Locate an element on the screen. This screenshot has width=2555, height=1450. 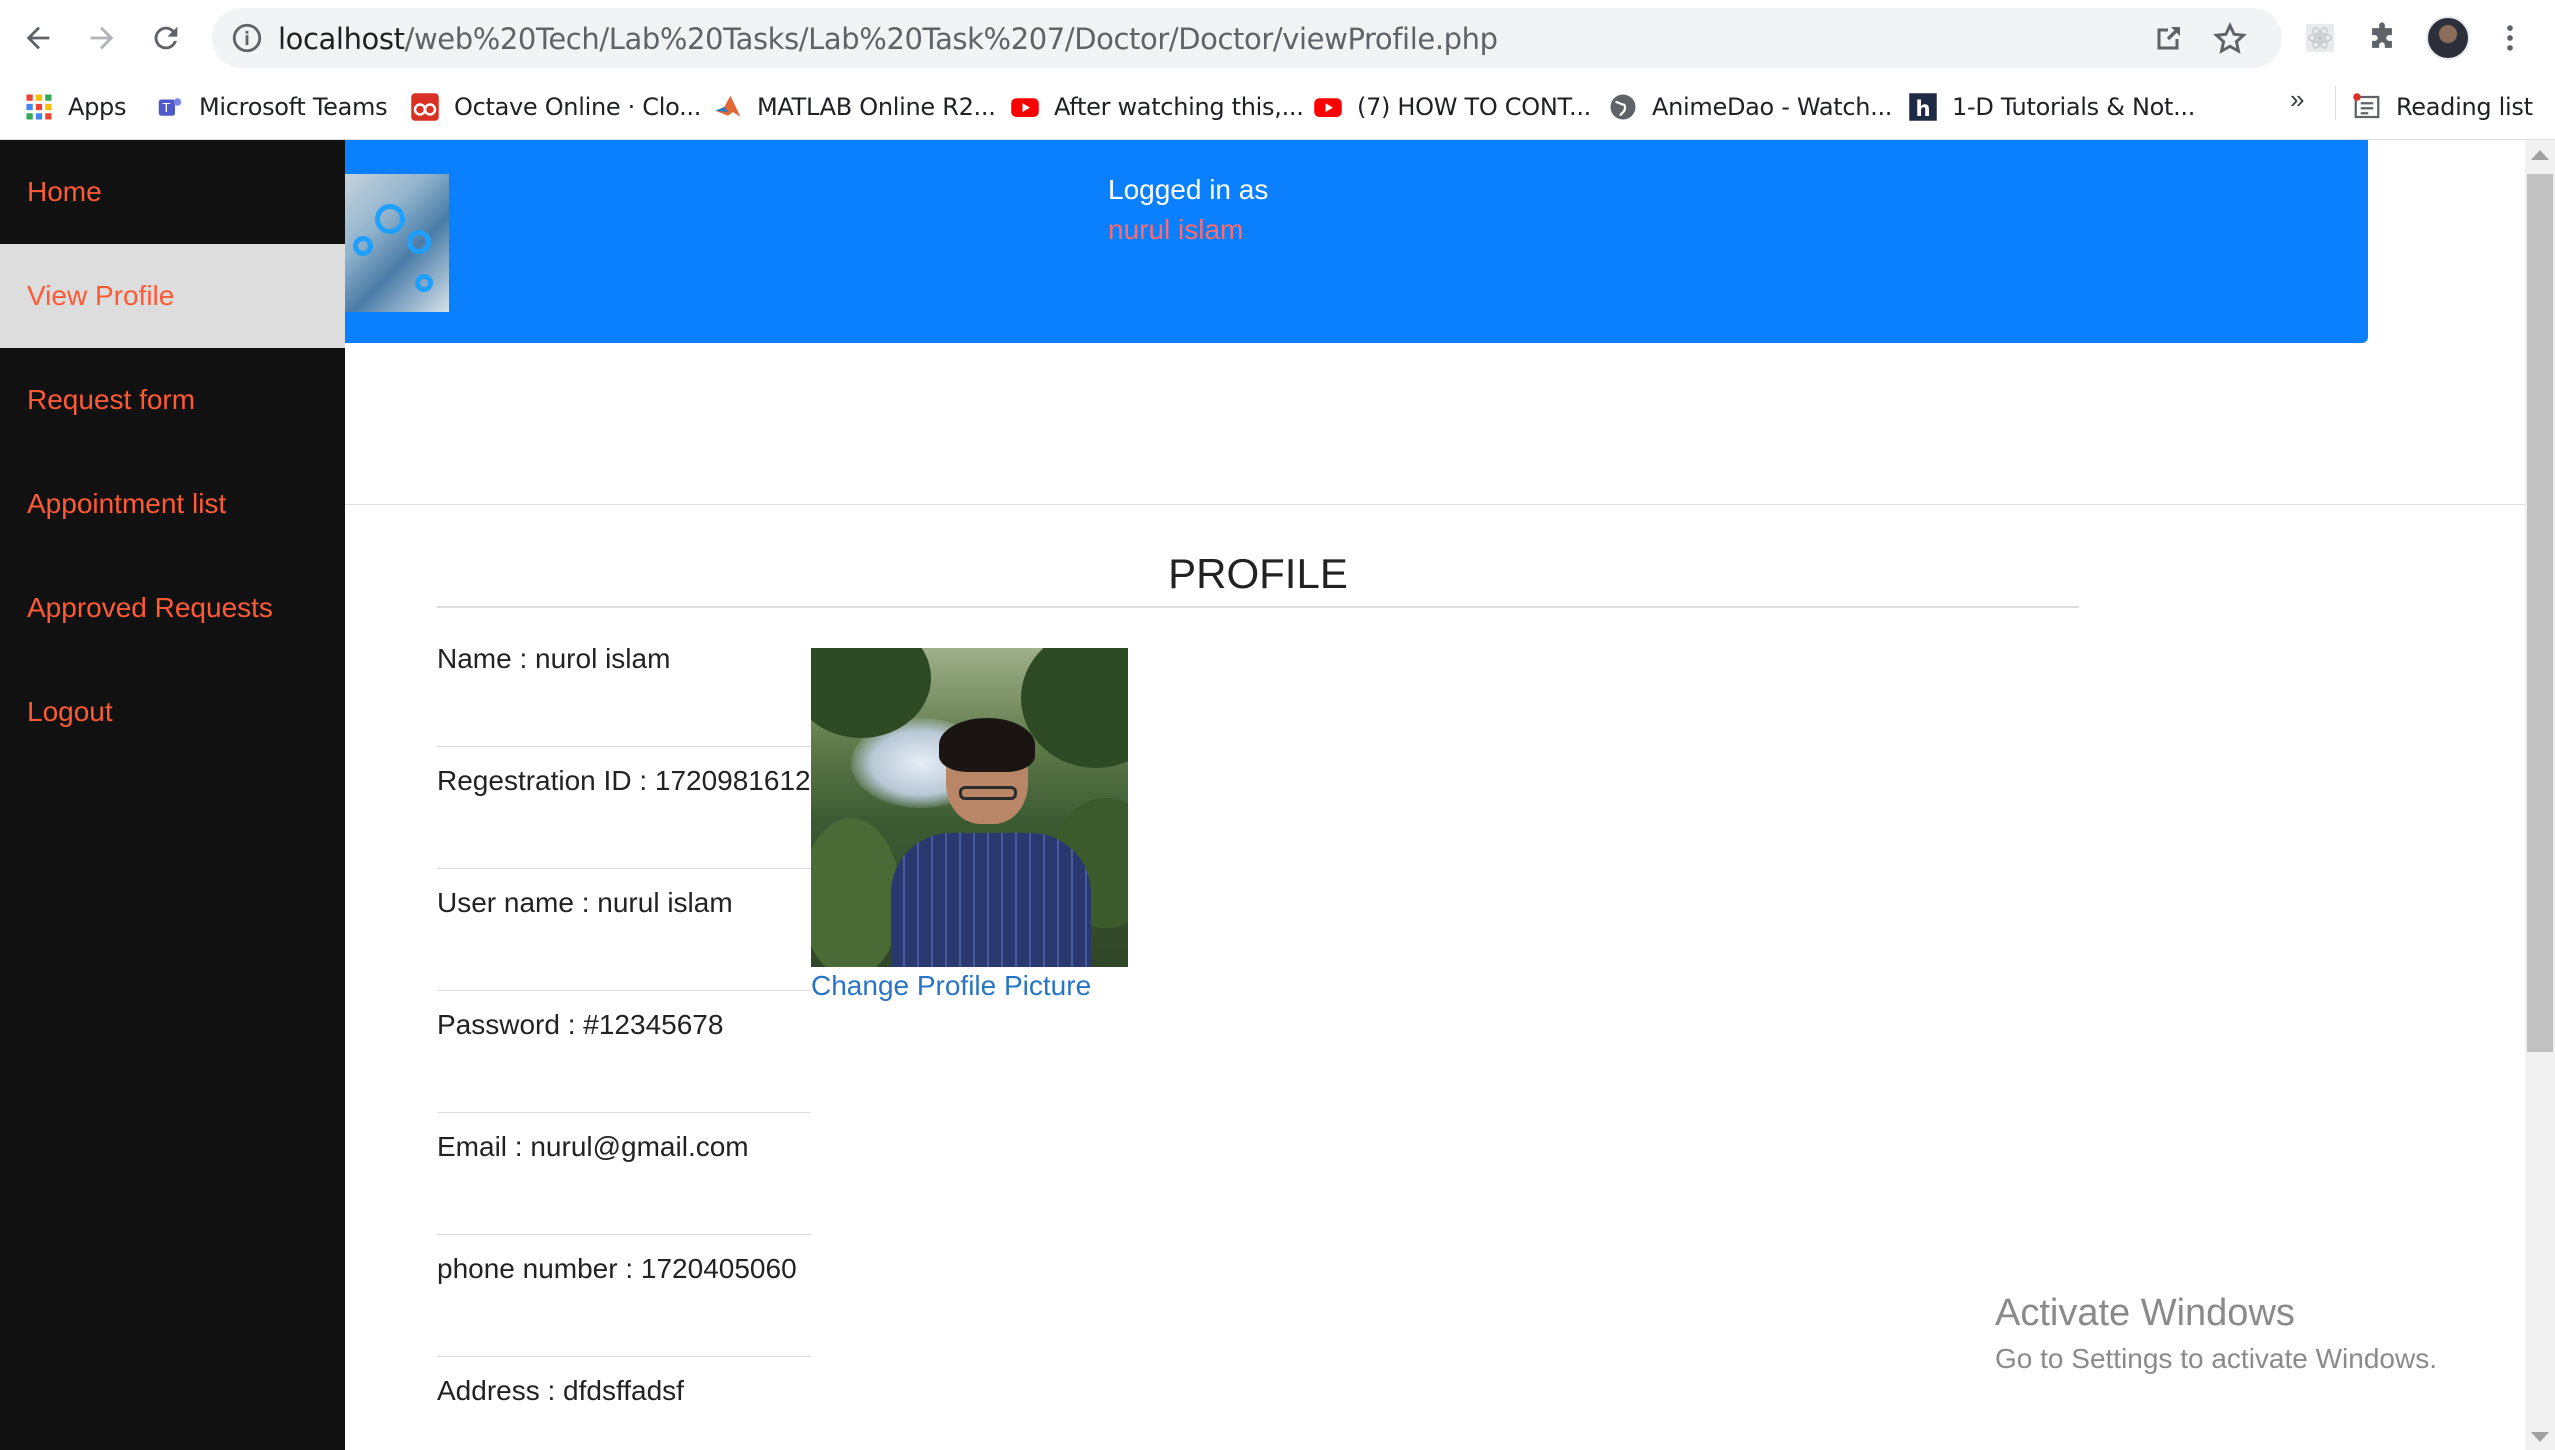
bookmark-star-icon is located at coordinates (2230, 39).